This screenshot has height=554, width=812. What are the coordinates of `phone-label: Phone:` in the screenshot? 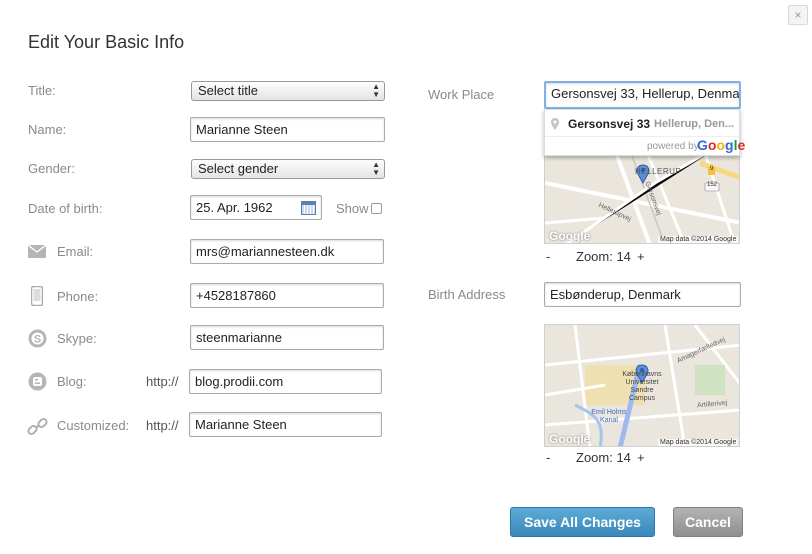 It's located at (78, 296).